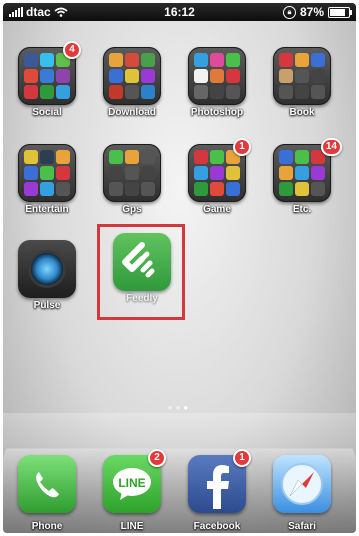 The image size is (359, 536). Describe the element at coordinates (47, 269) in the screenshot. I see `pulse-app-icon` at that location.